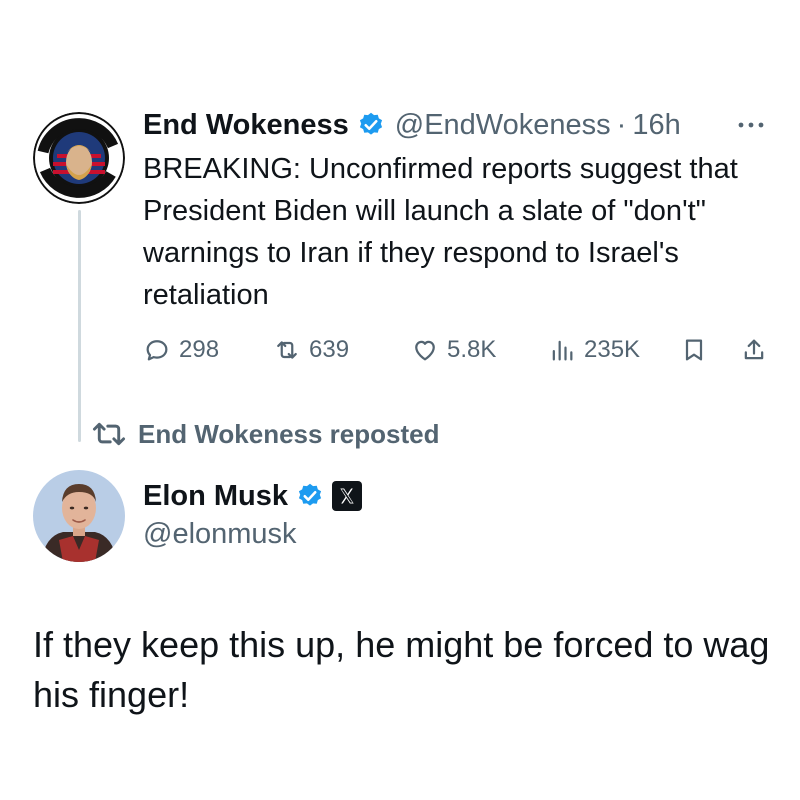 The image size is (800, 800). I want to click on author-handle: @EndWokeness, so click(503, 125).